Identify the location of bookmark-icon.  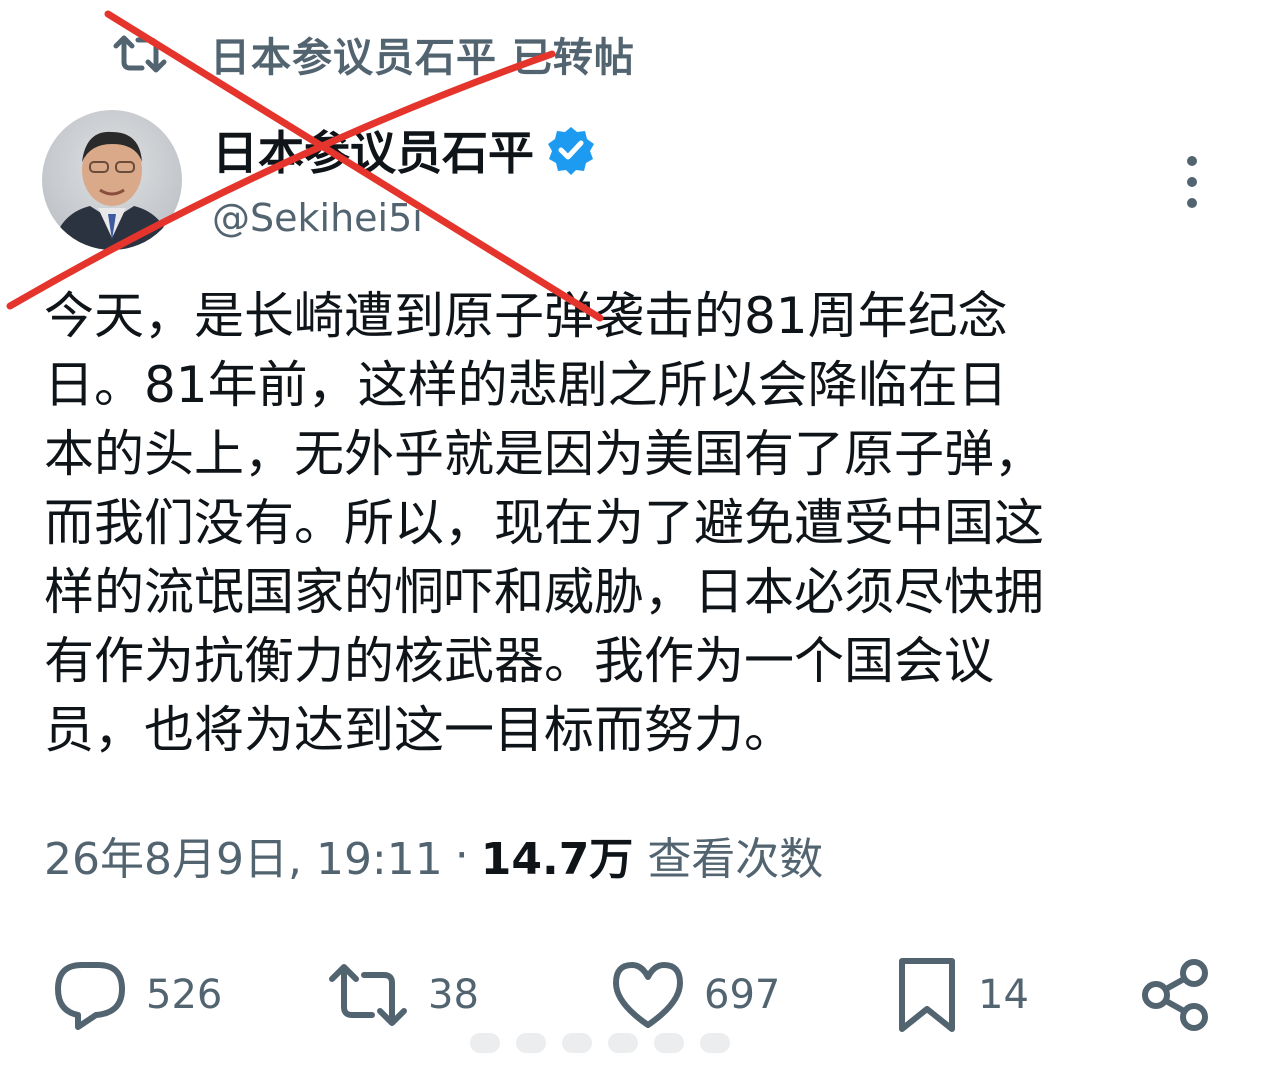
(927, 995).